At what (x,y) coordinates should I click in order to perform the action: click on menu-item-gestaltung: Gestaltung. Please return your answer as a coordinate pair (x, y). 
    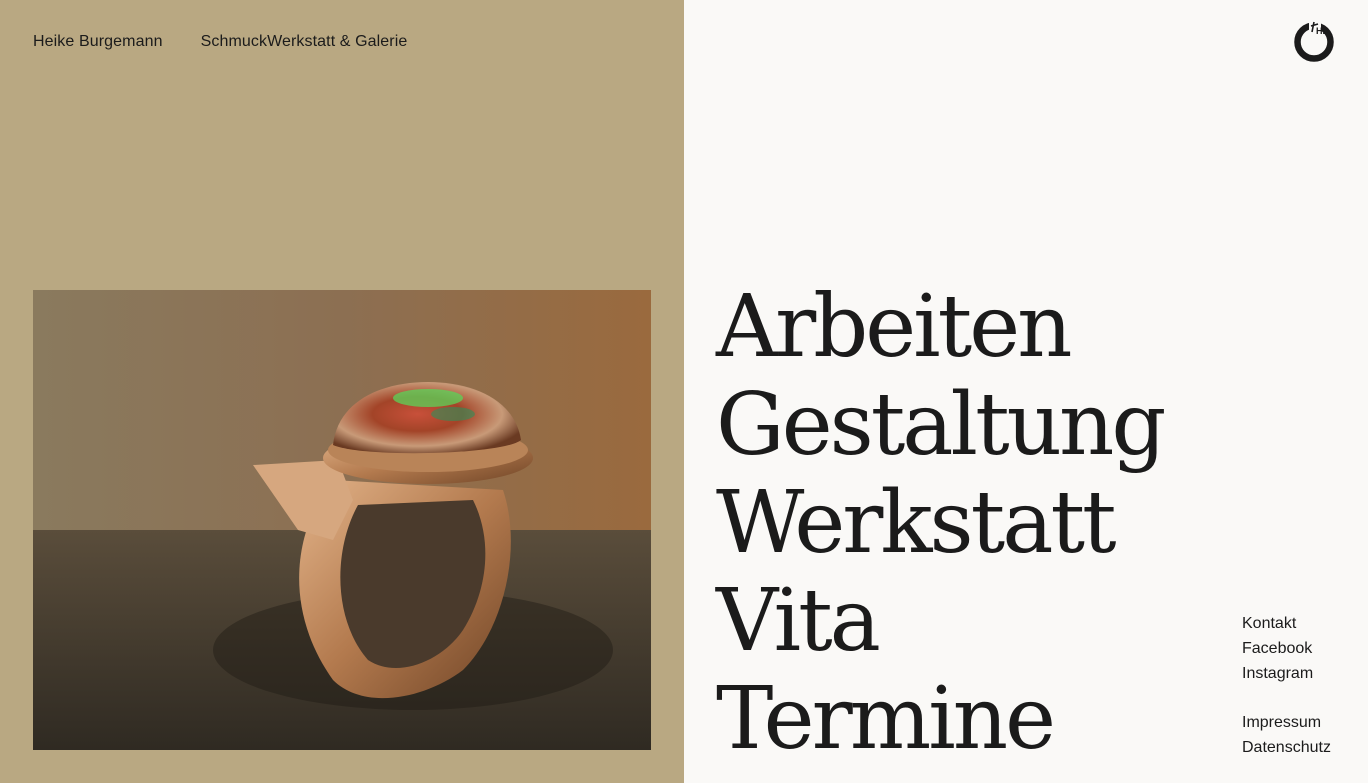
    Looking at the image, I should click on (941, 425).